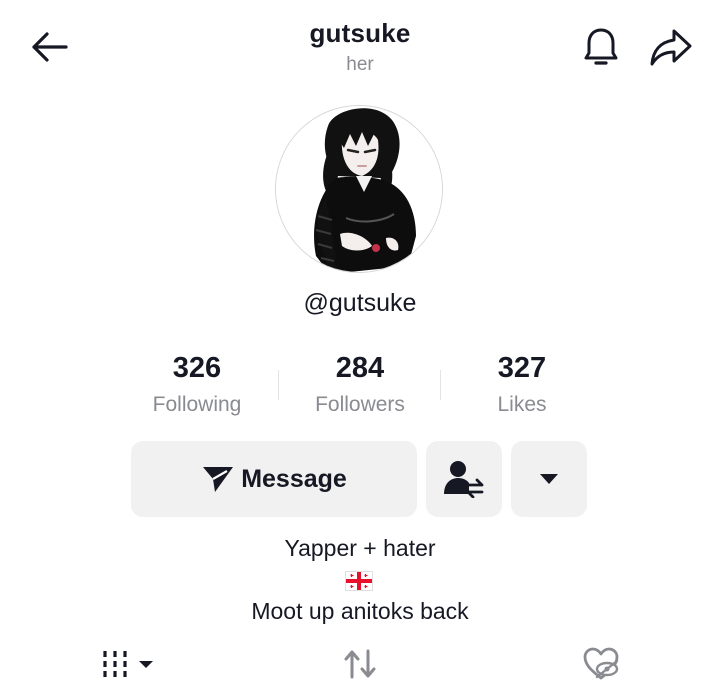 The image size is (720, 692). I want to click on following-label: Following, so click(197, 404).